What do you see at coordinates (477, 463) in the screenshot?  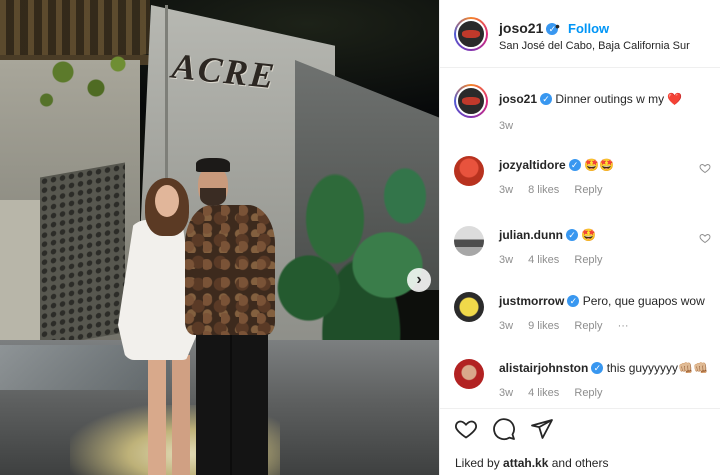 I see `liked-by-prefix: Liked by` at bounding box center [477, 463].